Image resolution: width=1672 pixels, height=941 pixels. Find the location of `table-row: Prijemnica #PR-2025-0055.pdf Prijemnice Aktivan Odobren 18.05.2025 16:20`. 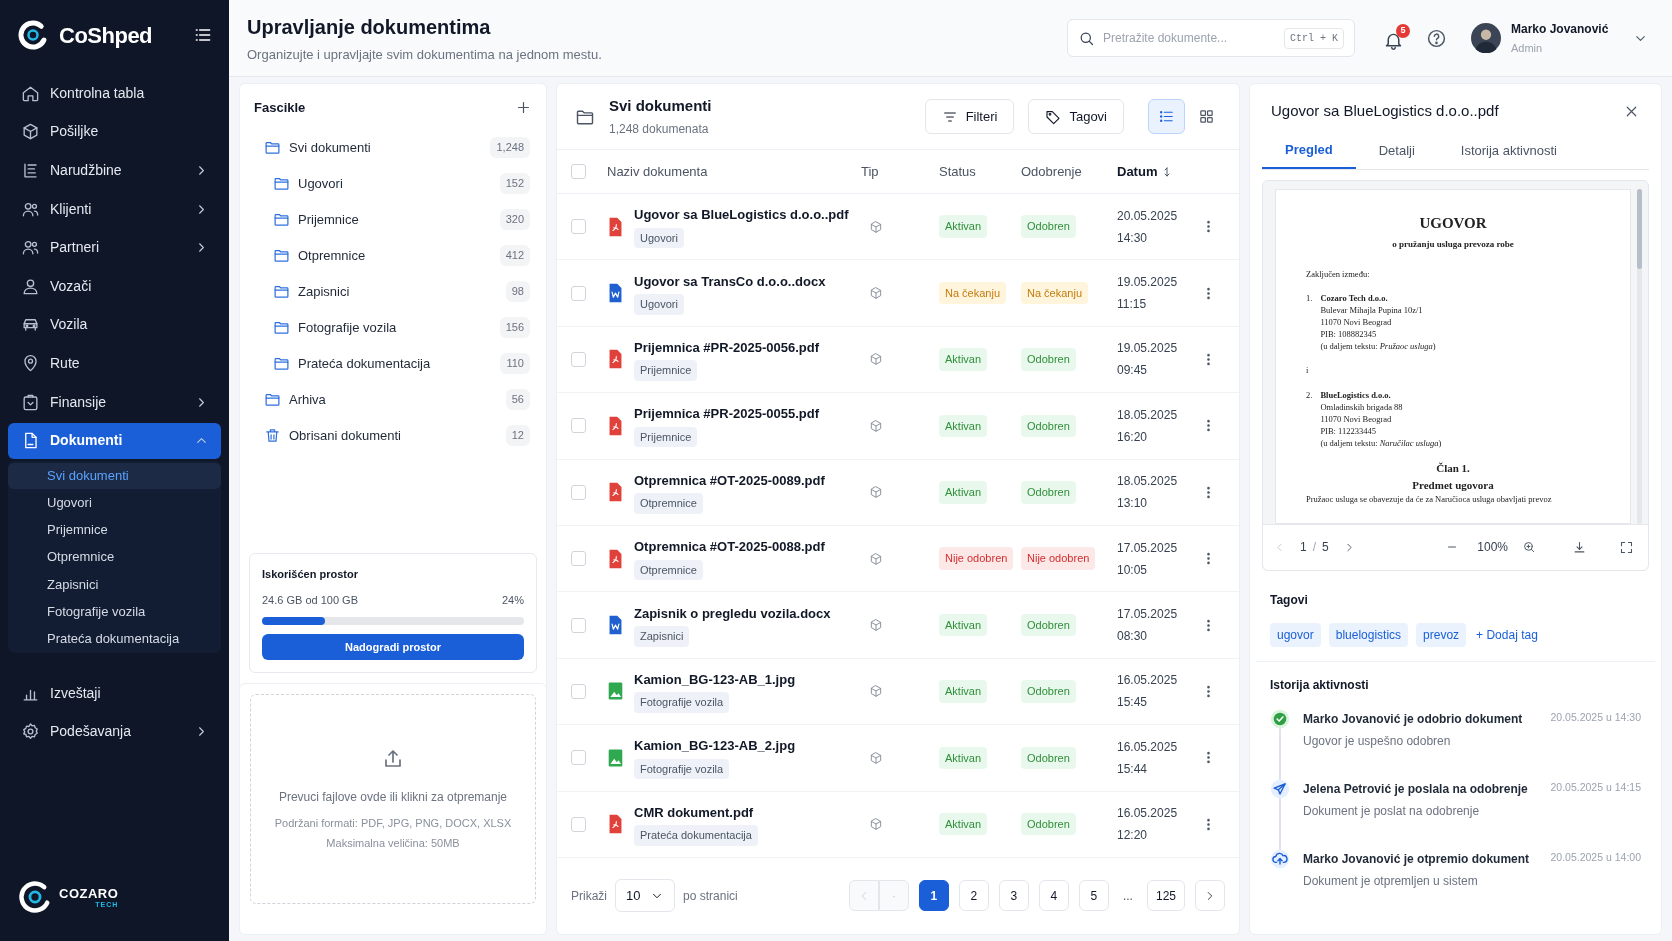

table-row: Prijemnica #PR-2025-0055.pdf Prijemnice Aktivan Odobren 18.05.2025 16:20 is located at coordinates (898, 426).